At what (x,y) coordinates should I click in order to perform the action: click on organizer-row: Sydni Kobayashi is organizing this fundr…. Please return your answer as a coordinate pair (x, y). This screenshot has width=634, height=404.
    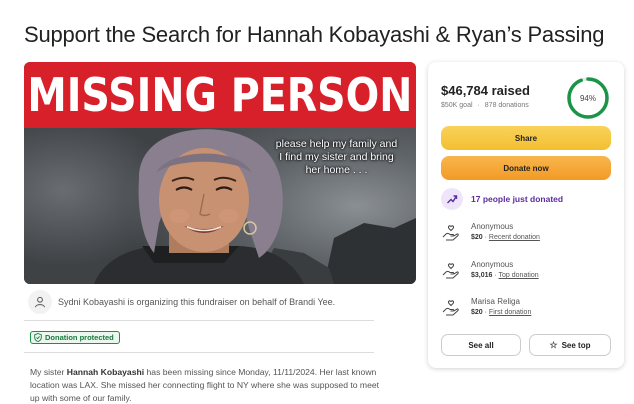
    Looking at the image, I should click on (199, 302).